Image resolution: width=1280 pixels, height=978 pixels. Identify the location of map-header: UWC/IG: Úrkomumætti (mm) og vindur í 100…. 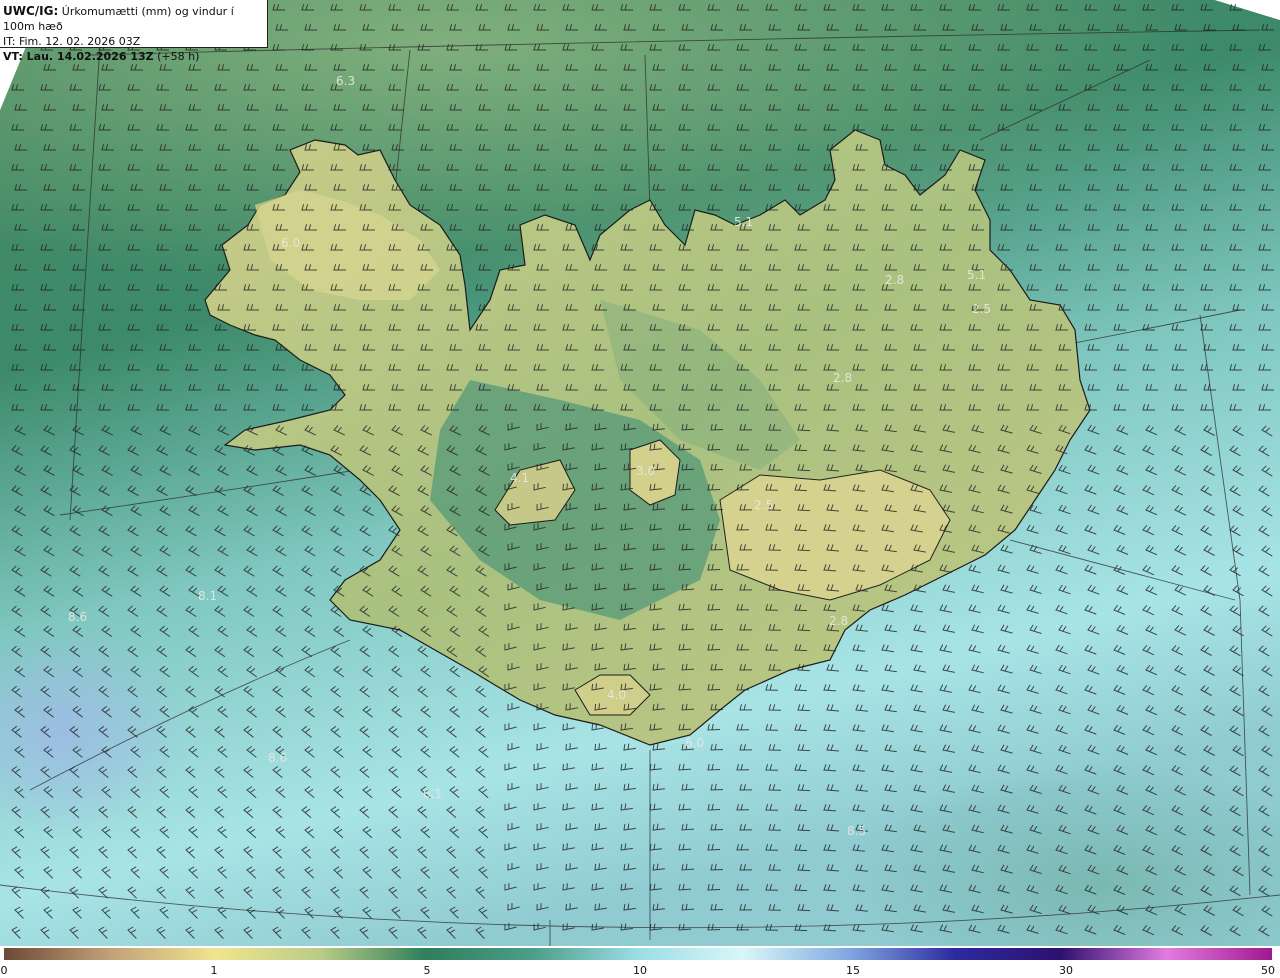
(134, 31).